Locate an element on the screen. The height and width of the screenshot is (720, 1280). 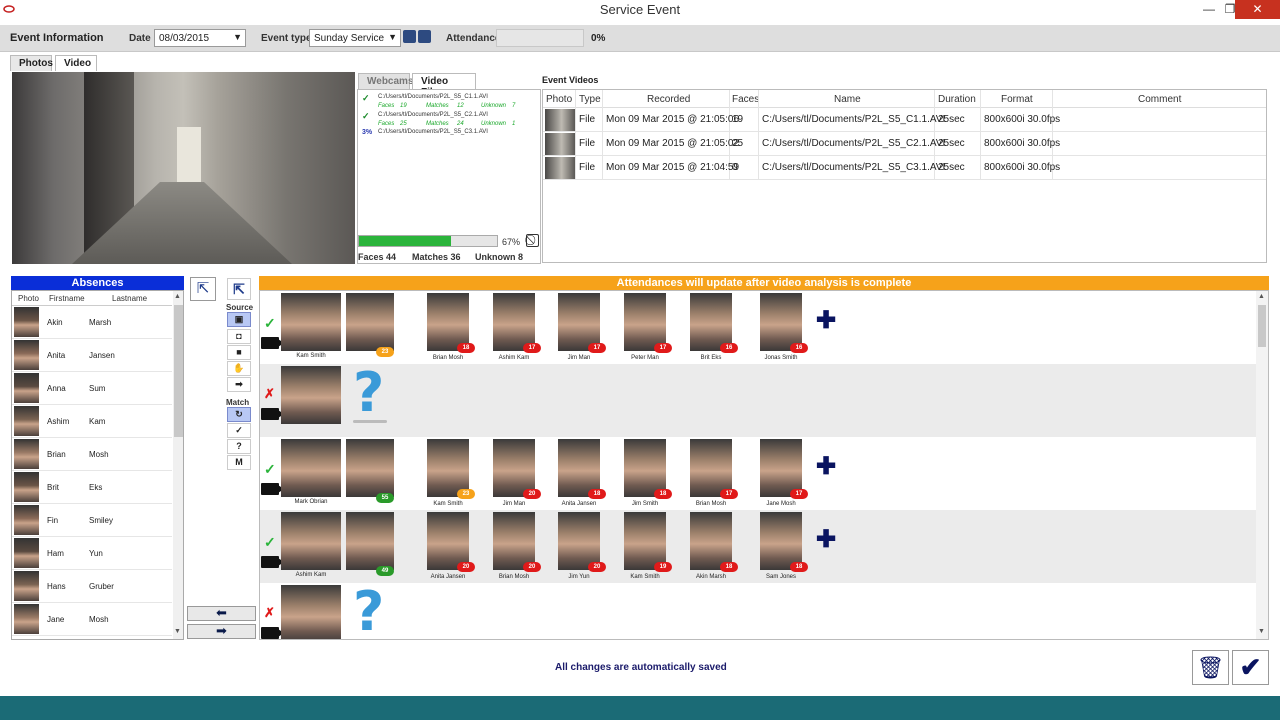
list-item: Fin Smiley is located at coordinates (92, 520).